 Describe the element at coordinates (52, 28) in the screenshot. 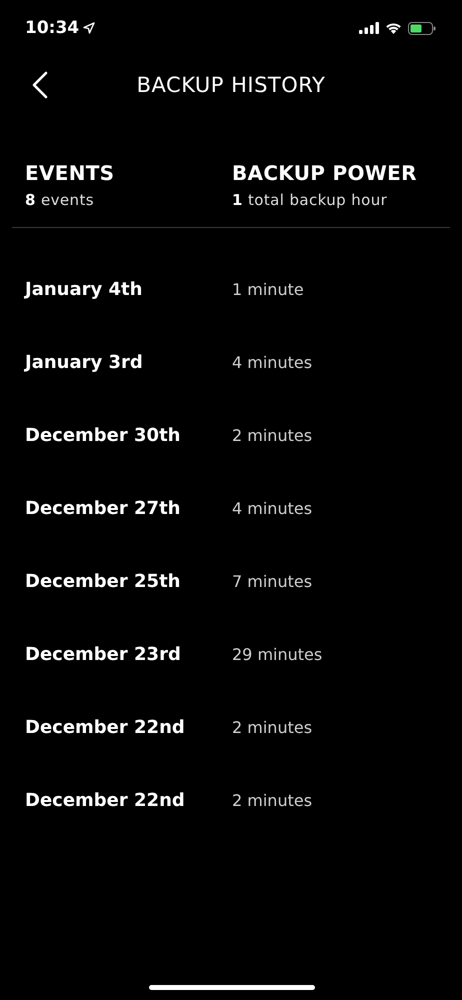

I see `status-time: 10:34` at that location.